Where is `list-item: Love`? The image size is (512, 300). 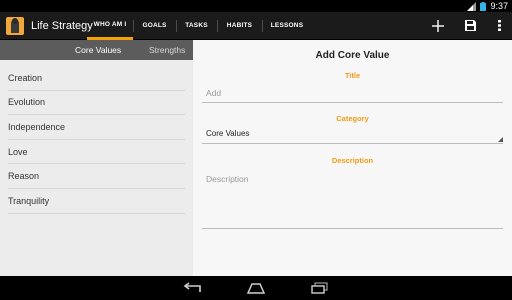
list-item: Love is located at coordinates (96, 152).